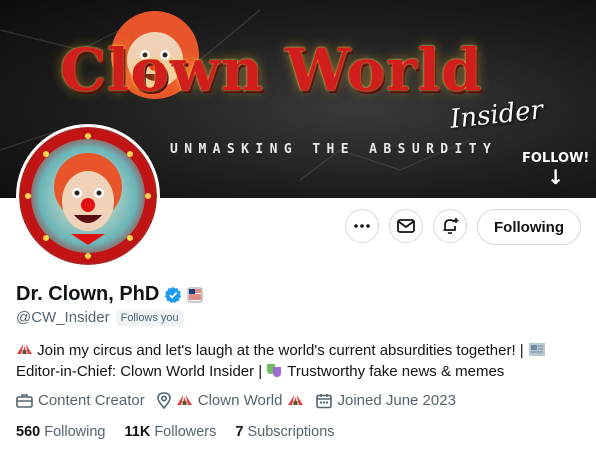 The width and height of the screenshot is (596, 451). I want to click on more-button, so click(362, 226).